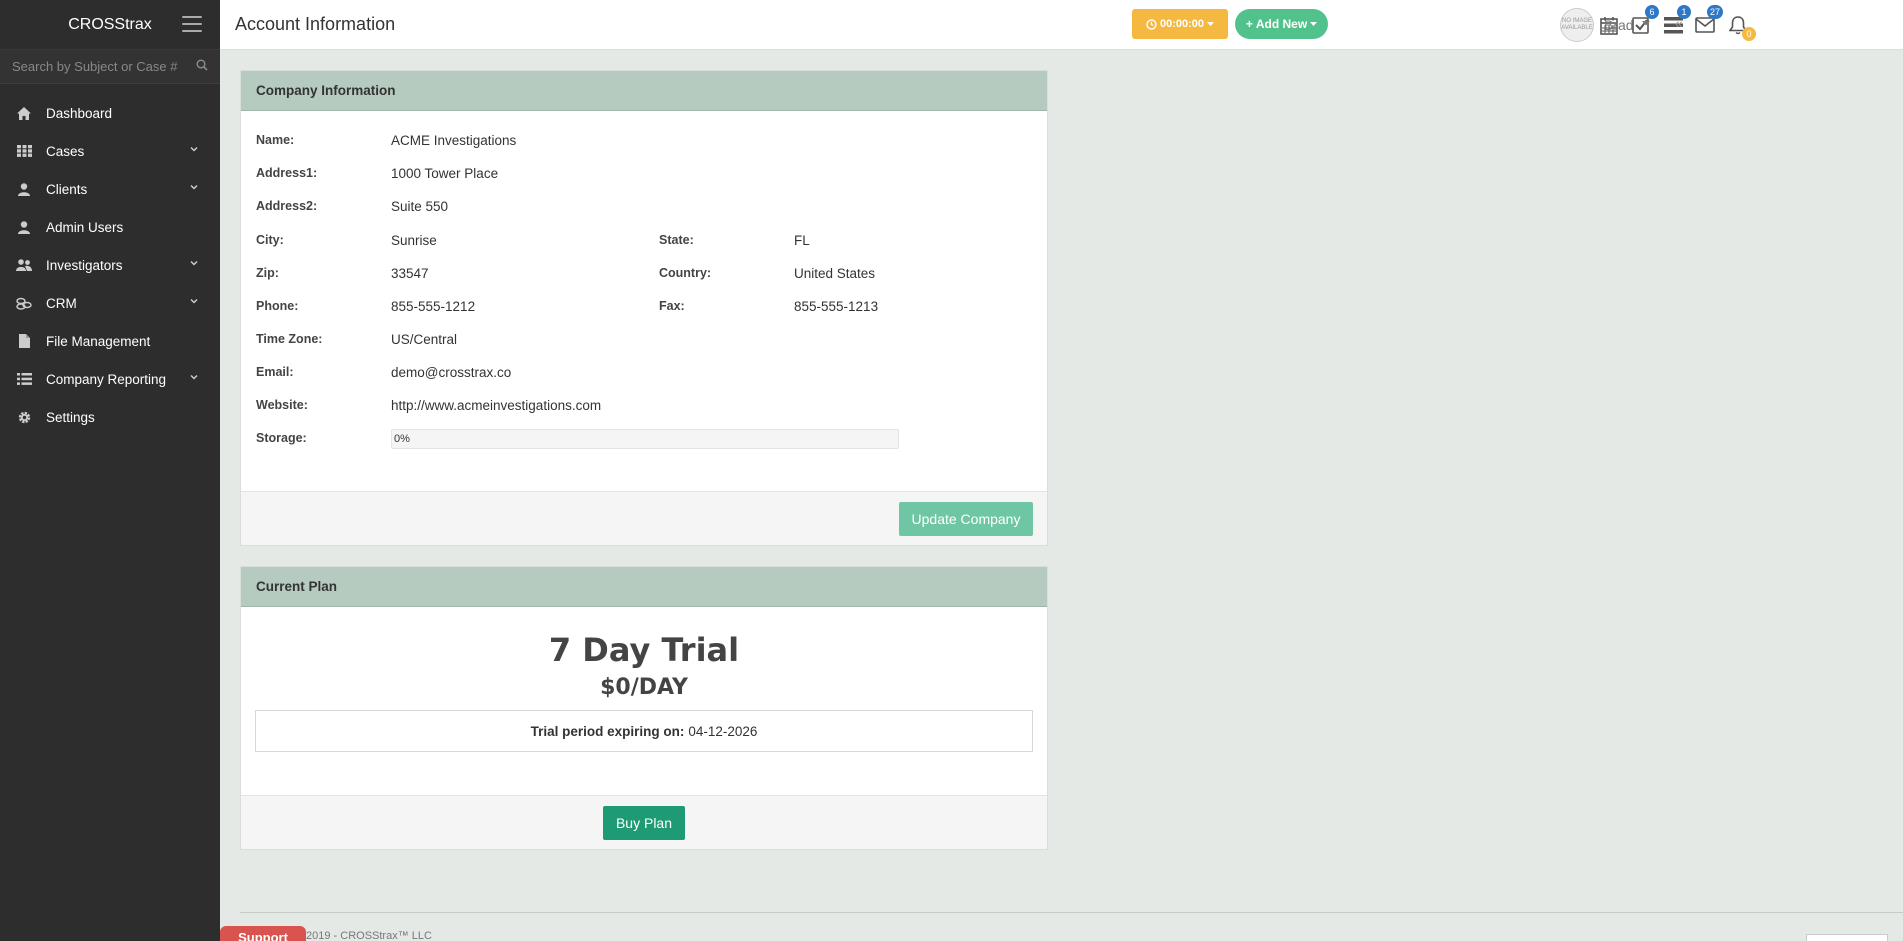 Image resolution: width=1903 pixels, height=941 pixels. Describe the element at coordinates (61, 303) in the screenshot. I see `sidebar-item-label: CRM` at that location.